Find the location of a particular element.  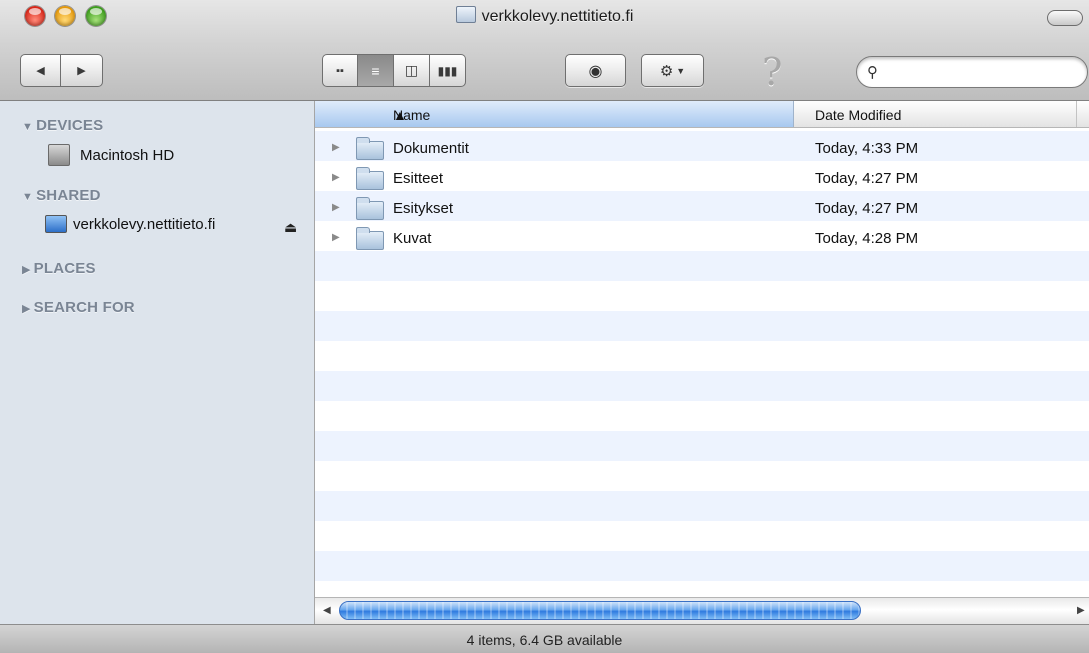

column-header-date-modified: Date Modified is located at coordinates (936, 114).